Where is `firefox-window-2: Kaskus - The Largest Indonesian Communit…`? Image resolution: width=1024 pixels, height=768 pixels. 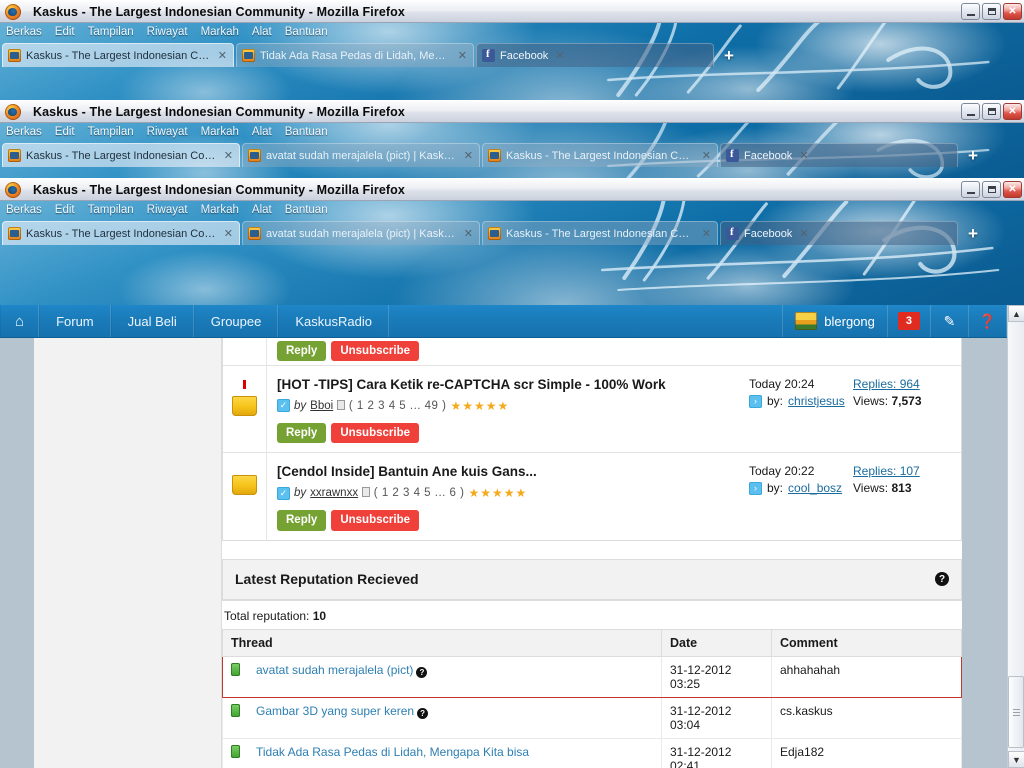
firefox-window-2: Kaskus - The Largest Indonesian Communit… is located at coordinates (512, 141).